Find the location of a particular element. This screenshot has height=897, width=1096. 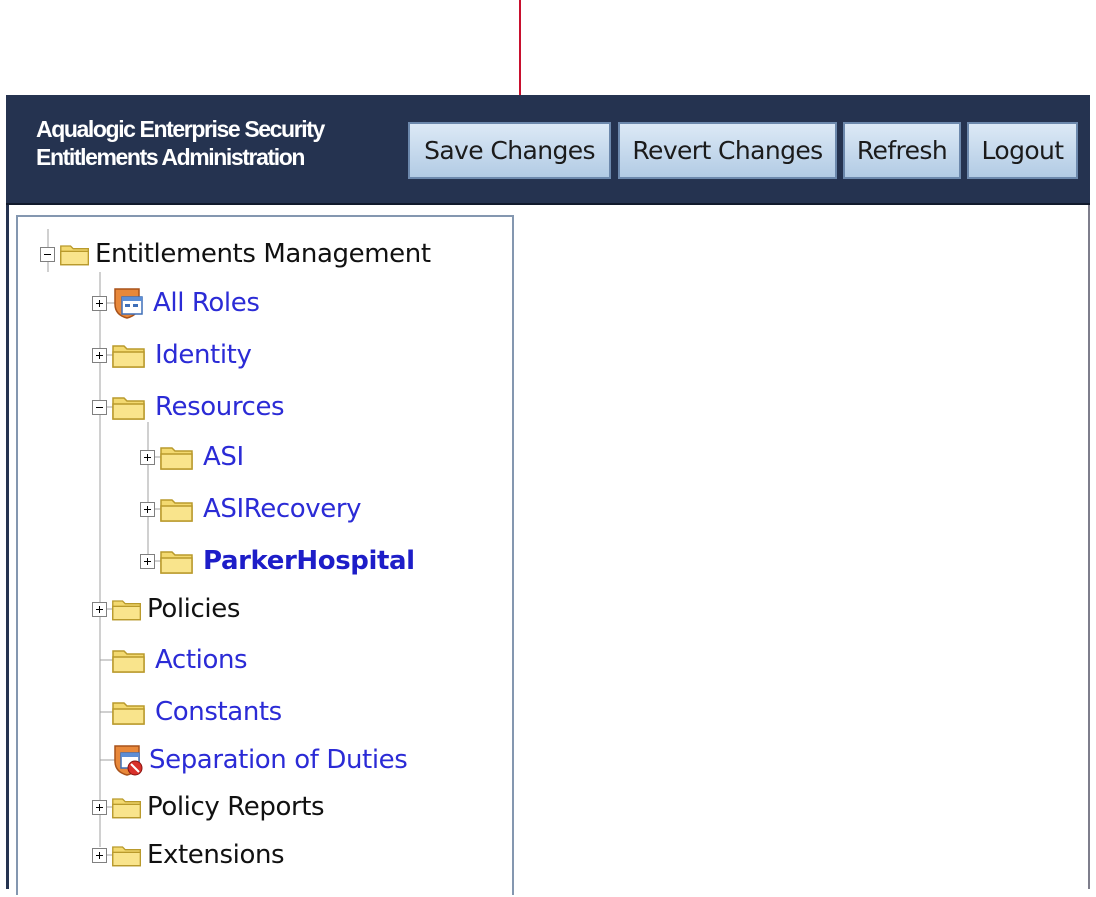

tree-label-policy-reports: Policy Reports is located at coordinates (236, 807).